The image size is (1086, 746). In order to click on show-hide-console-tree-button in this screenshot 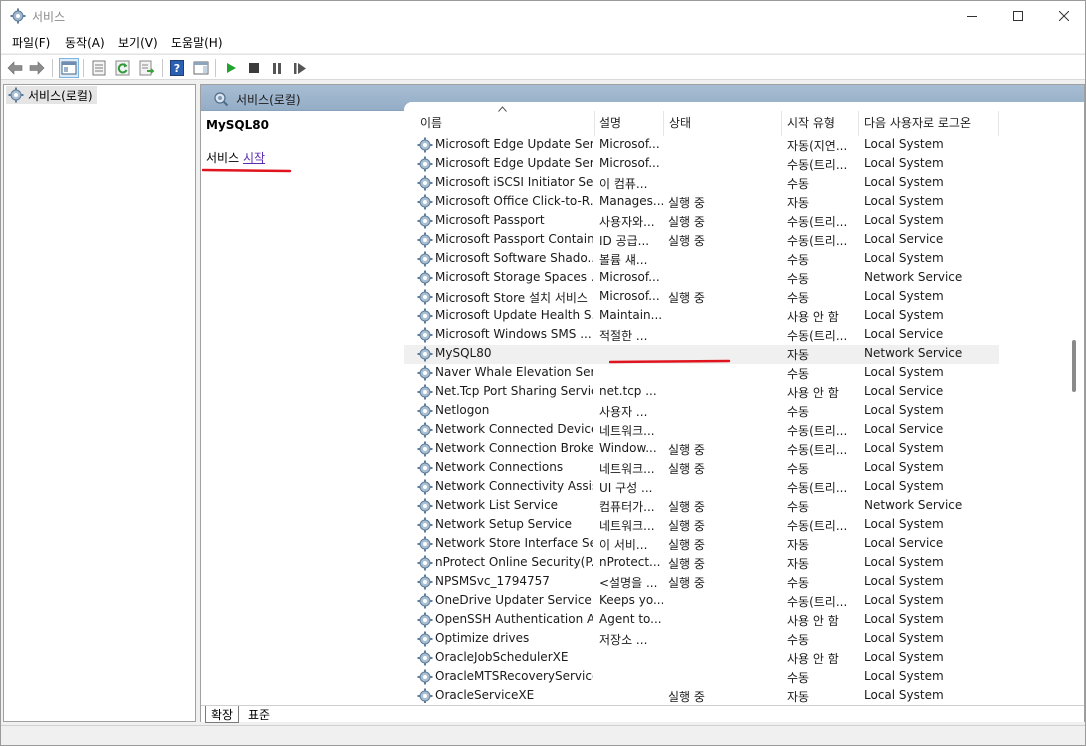, I will do `click(69, 68)`.